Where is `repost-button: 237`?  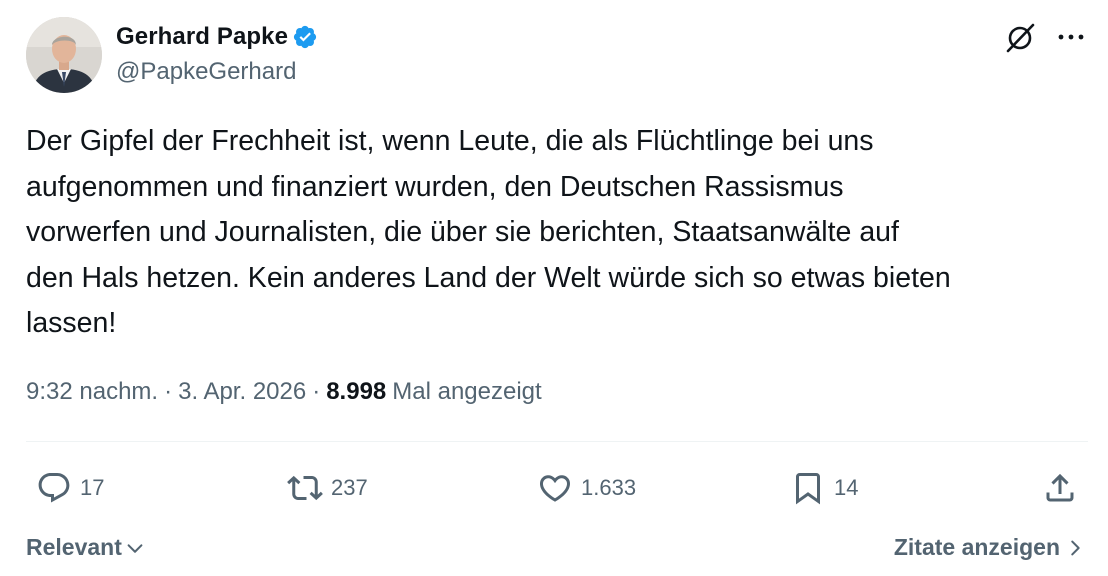 repost-button: 237 is located at coordinates (327, 488).